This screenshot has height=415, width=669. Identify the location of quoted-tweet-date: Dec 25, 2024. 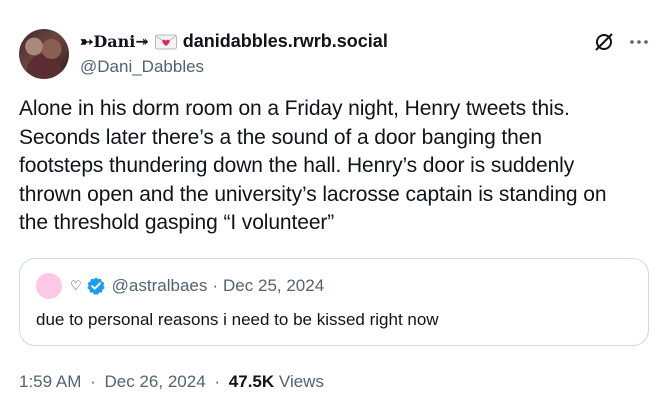
(273, 286).